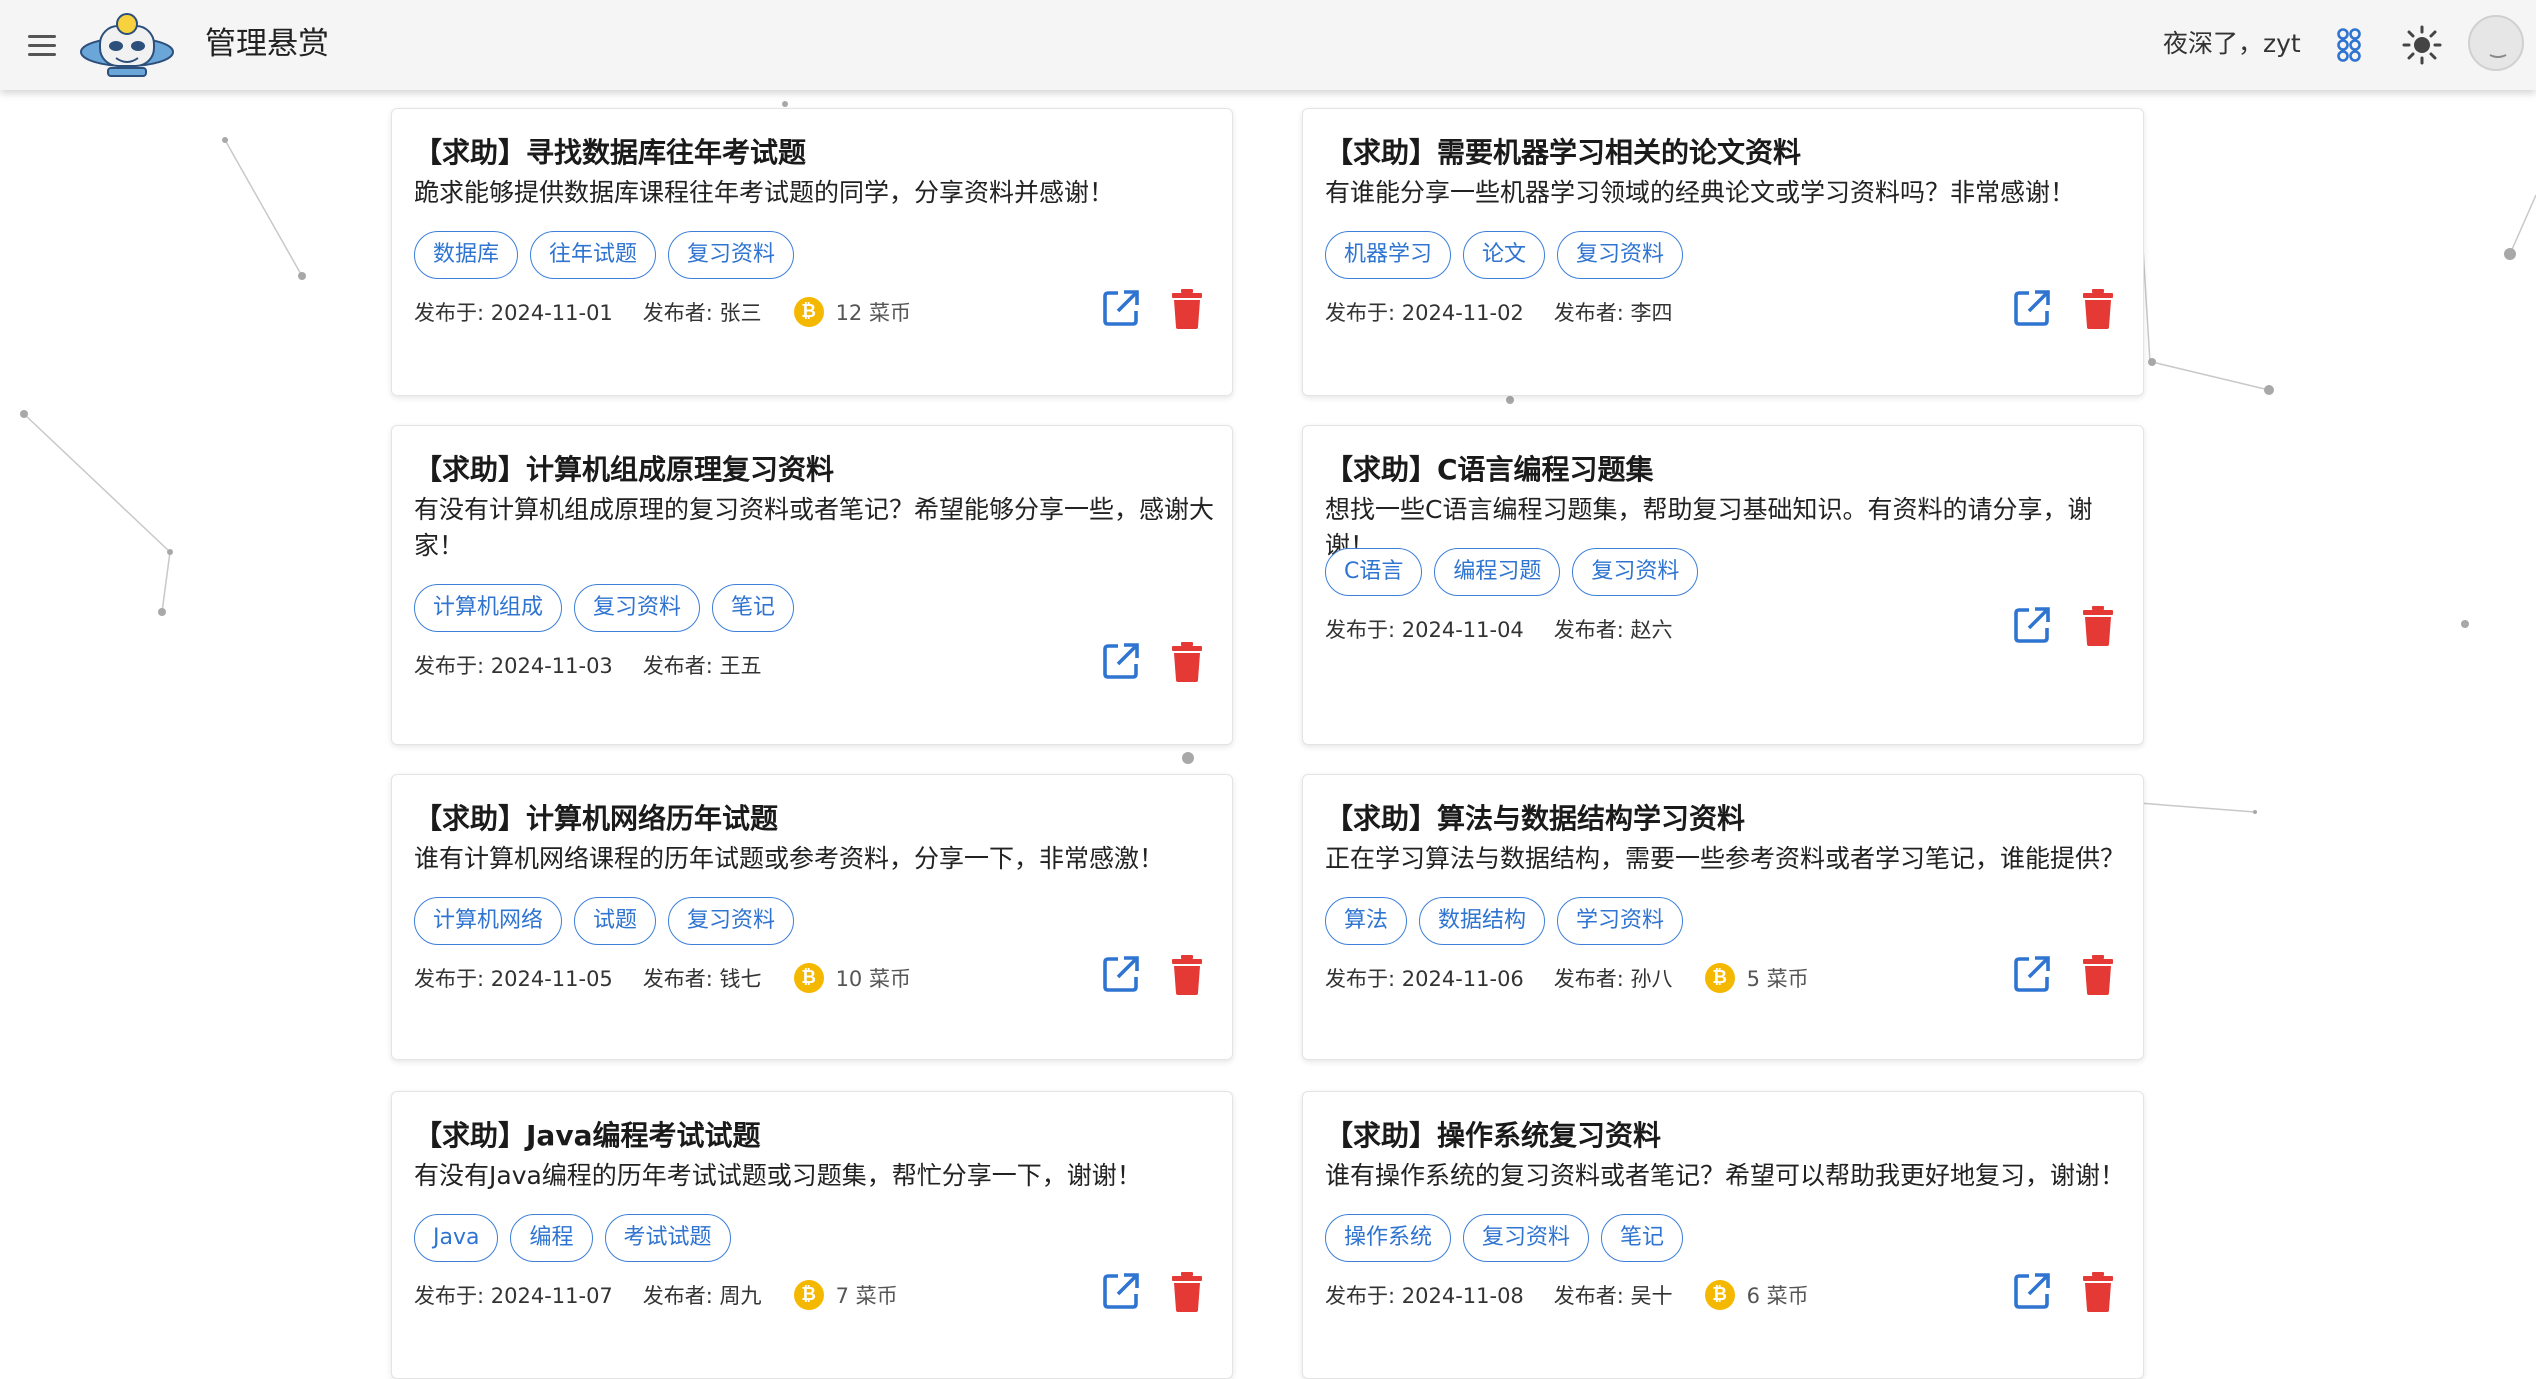  What do you see at coordinates (513, 1296) in the screenshot?
I see `publish-date: 发布于: 2024-11-07` at bounding box center [513, 1296].